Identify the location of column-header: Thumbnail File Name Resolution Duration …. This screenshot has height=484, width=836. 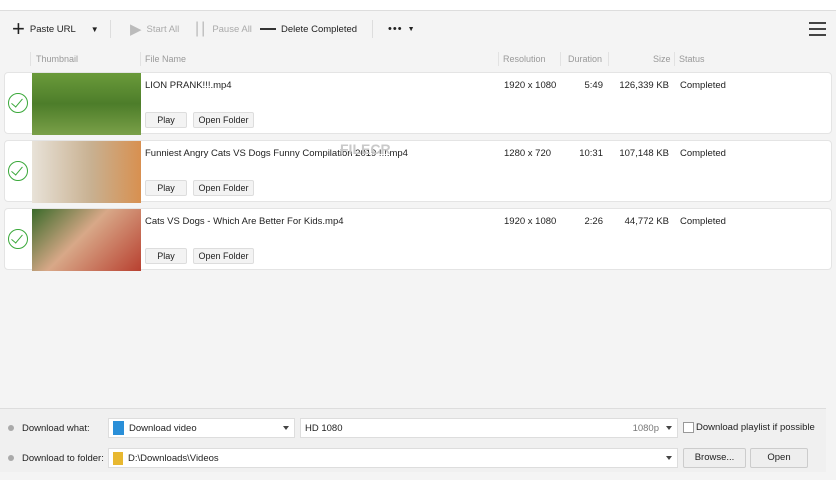
(418, 59).